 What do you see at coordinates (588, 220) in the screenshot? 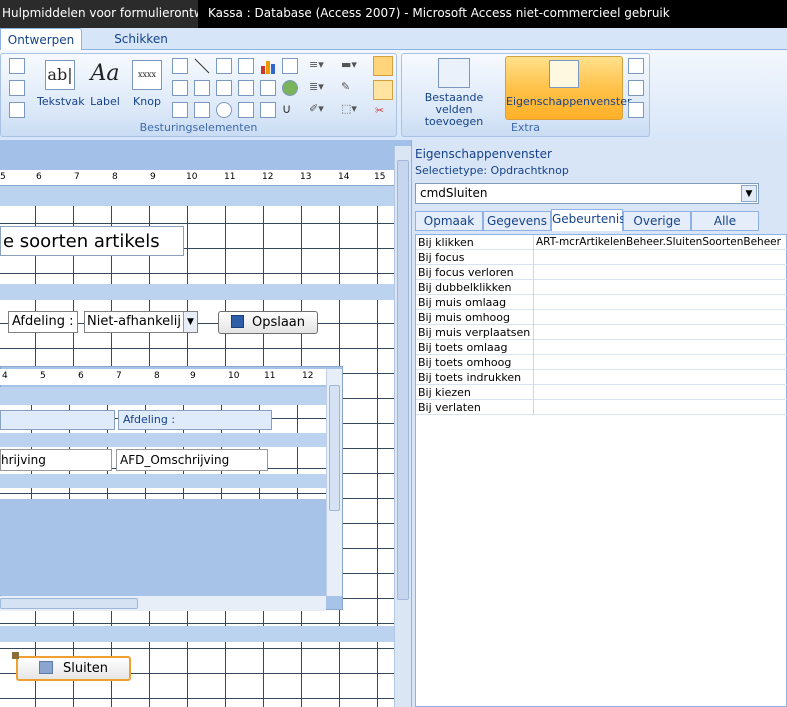
I see `tab-gebeurtenis: Gebeurtenis` at bounding box center [588, 220].